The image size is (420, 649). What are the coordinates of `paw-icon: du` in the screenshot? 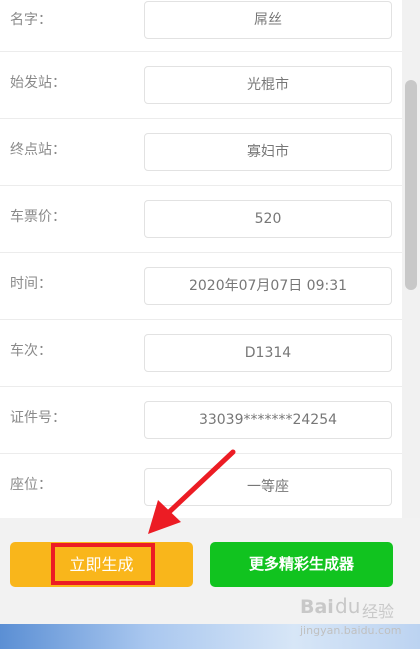 It's located at (348, 606).